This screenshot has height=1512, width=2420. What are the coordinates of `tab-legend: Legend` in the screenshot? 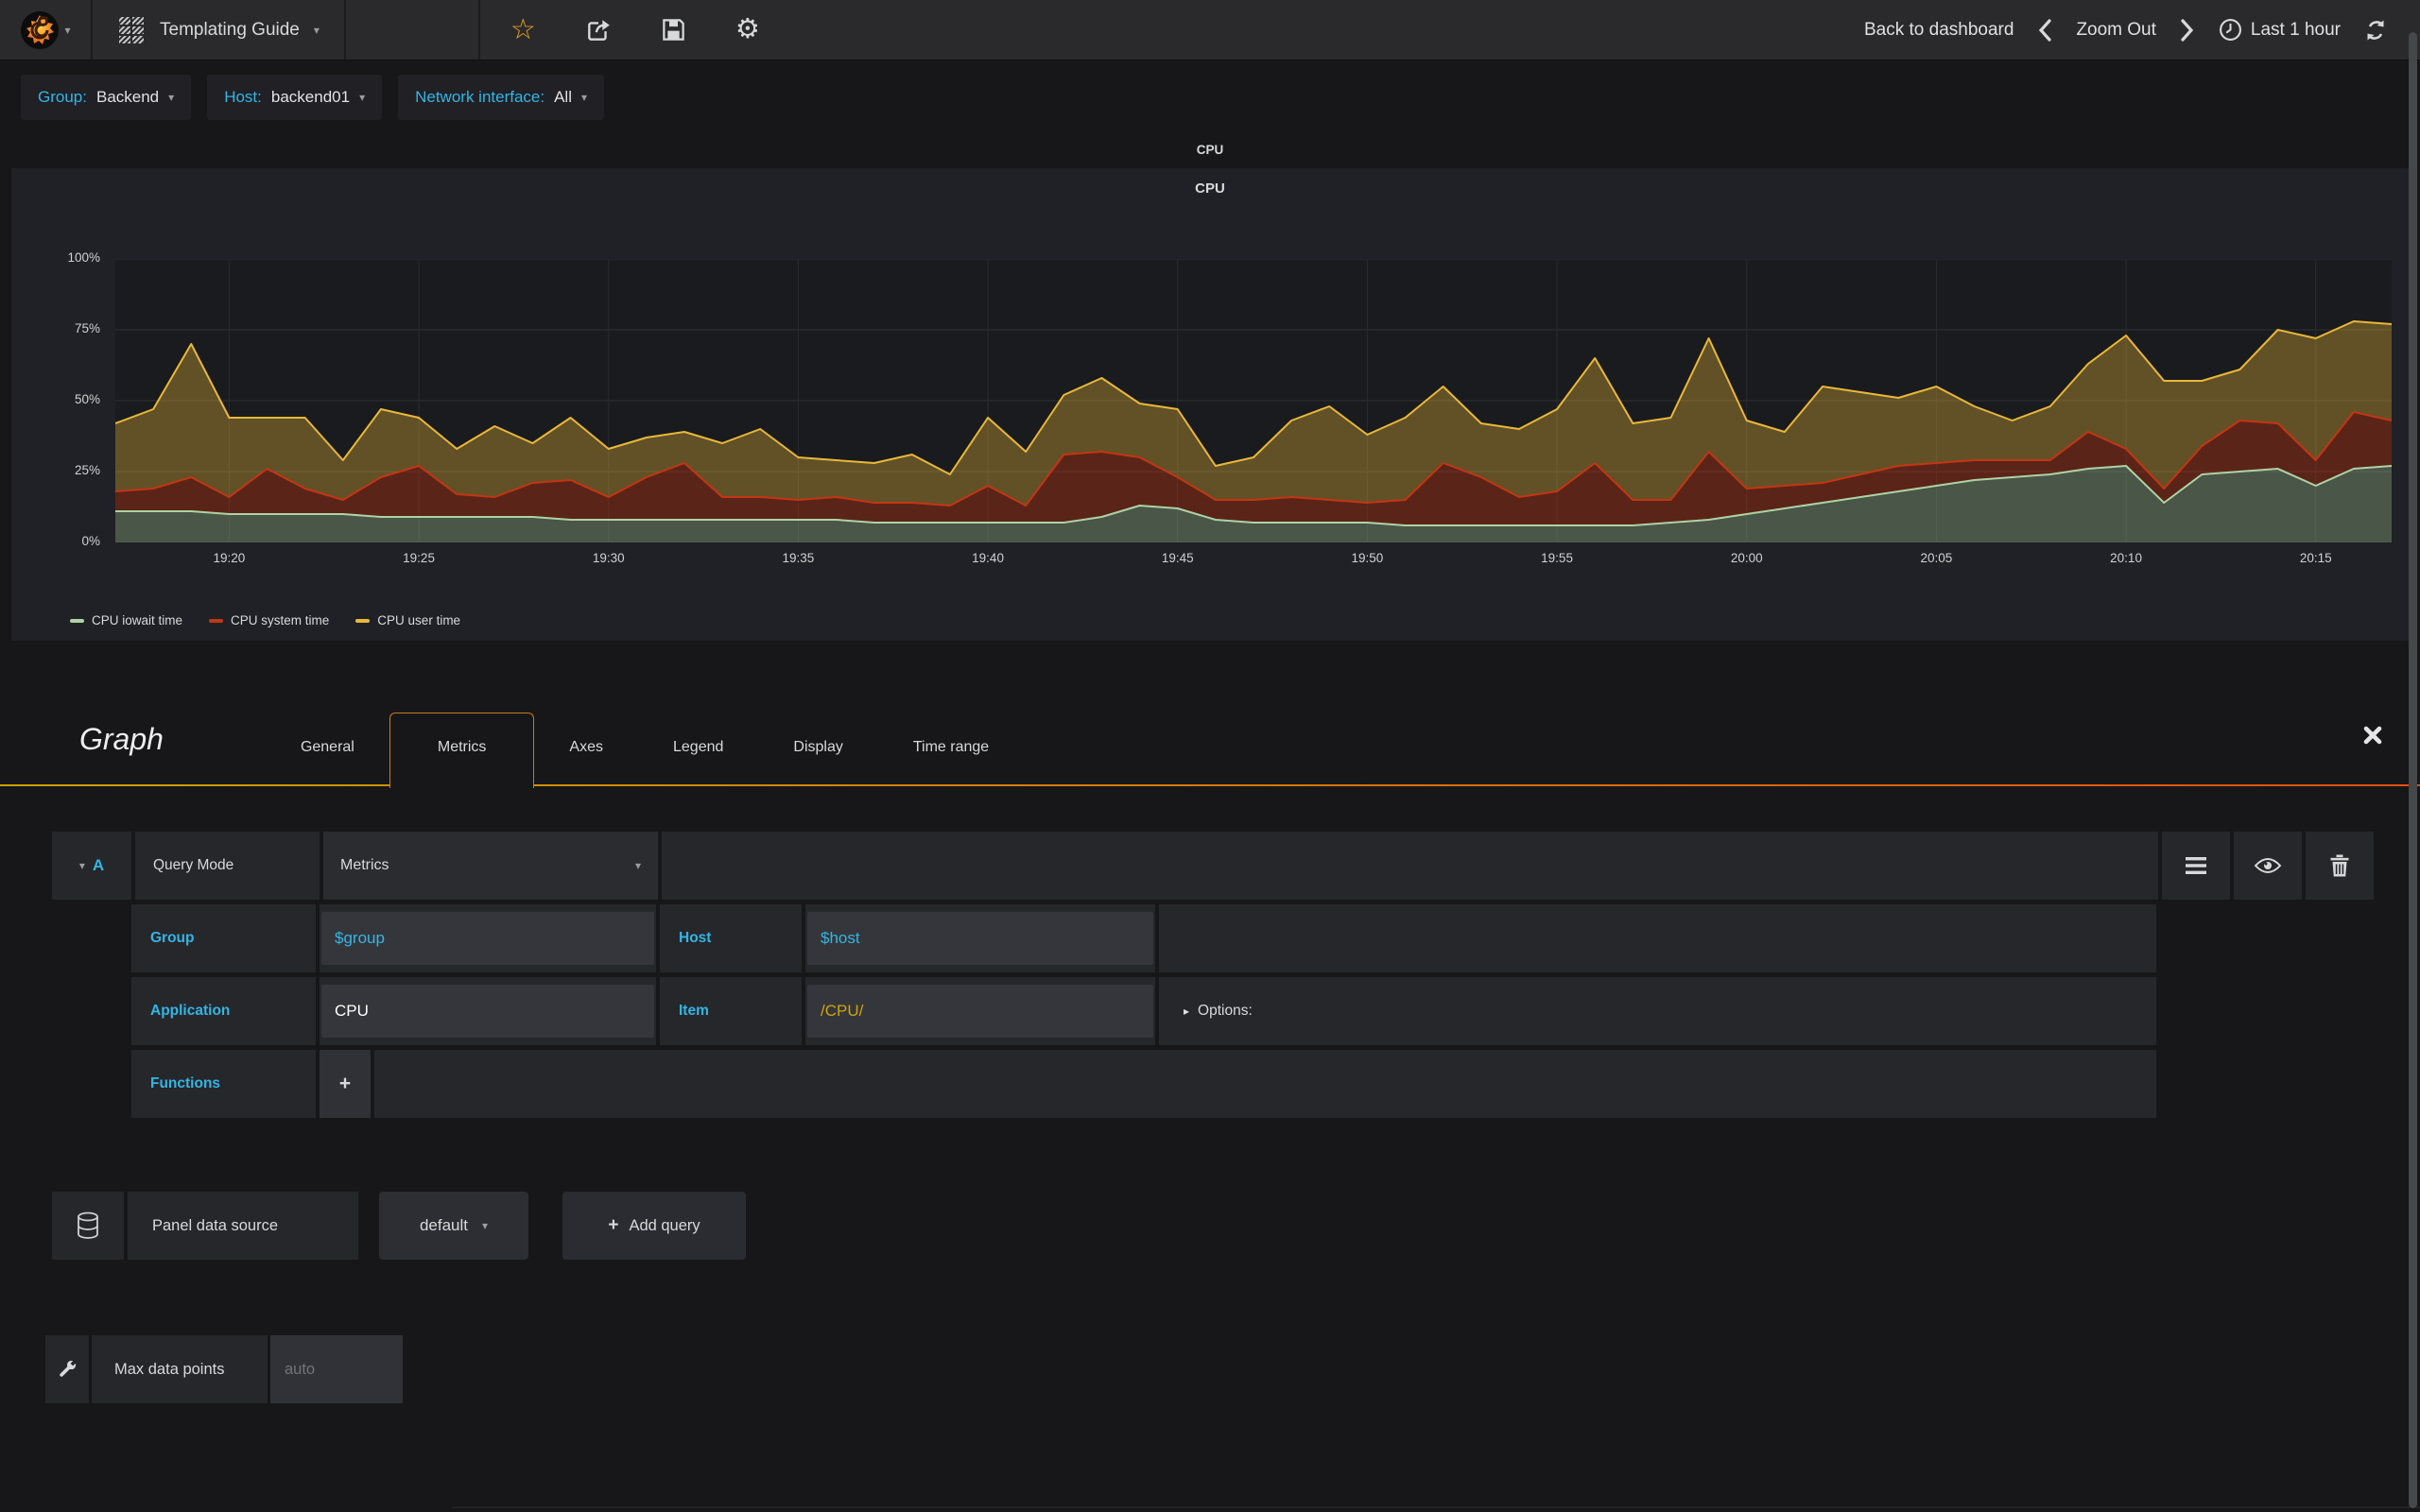 It's located at (698, 762).